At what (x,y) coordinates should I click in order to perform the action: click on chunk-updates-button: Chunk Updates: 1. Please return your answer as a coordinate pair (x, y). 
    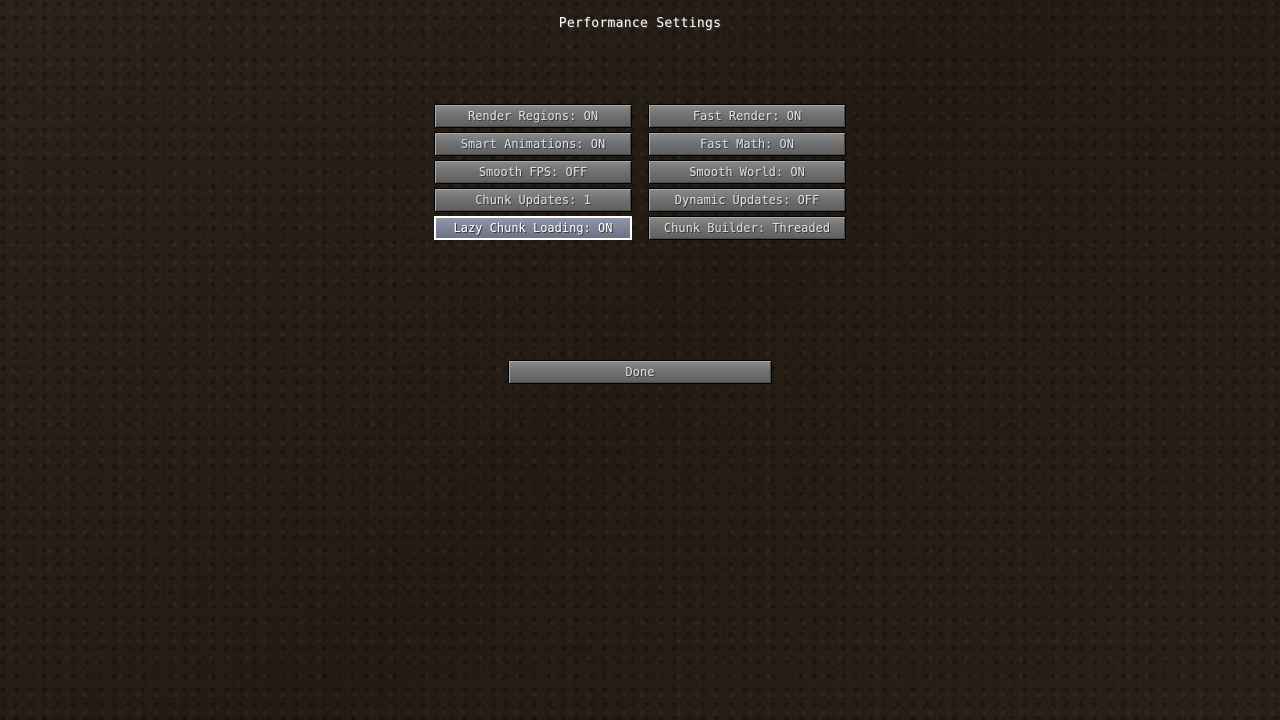
    Looking at the image, I should click on (533, 200).